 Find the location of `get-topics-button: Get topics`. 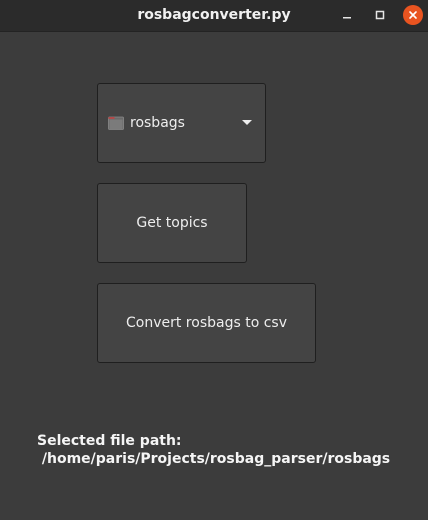

get-topics-button: Get topics is located at coordinates (172, 223).